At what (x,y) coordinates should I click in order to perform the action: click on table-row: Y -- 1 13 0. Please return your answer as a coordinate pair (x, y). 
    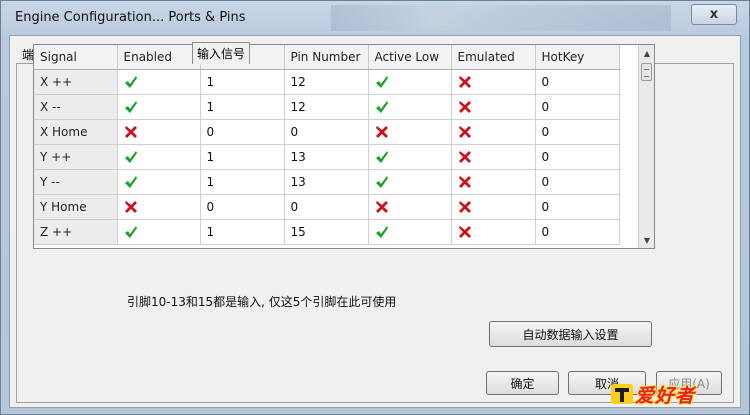
    Looking at the image, I should click on (327, 182).